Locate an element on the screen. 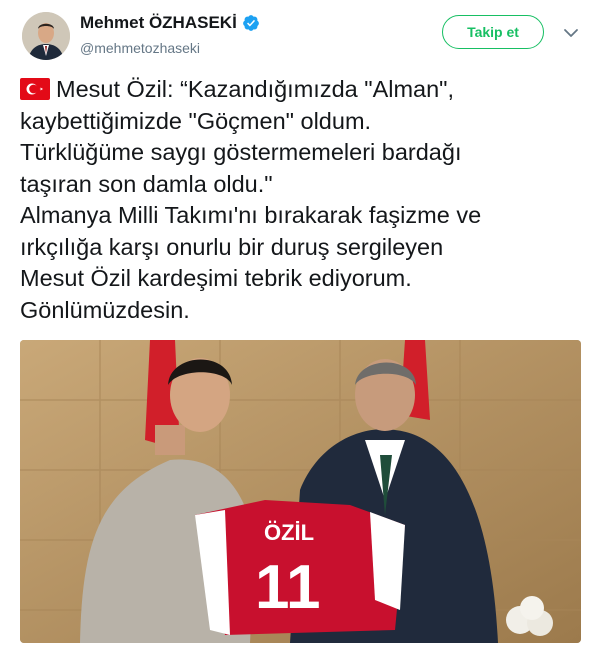 Image resolution: width=600 pixels, height=657 pixels. tweet-line-text: Mesut Özil: “Kazandığımızda "Alman", is located at coordinates (255, 89).